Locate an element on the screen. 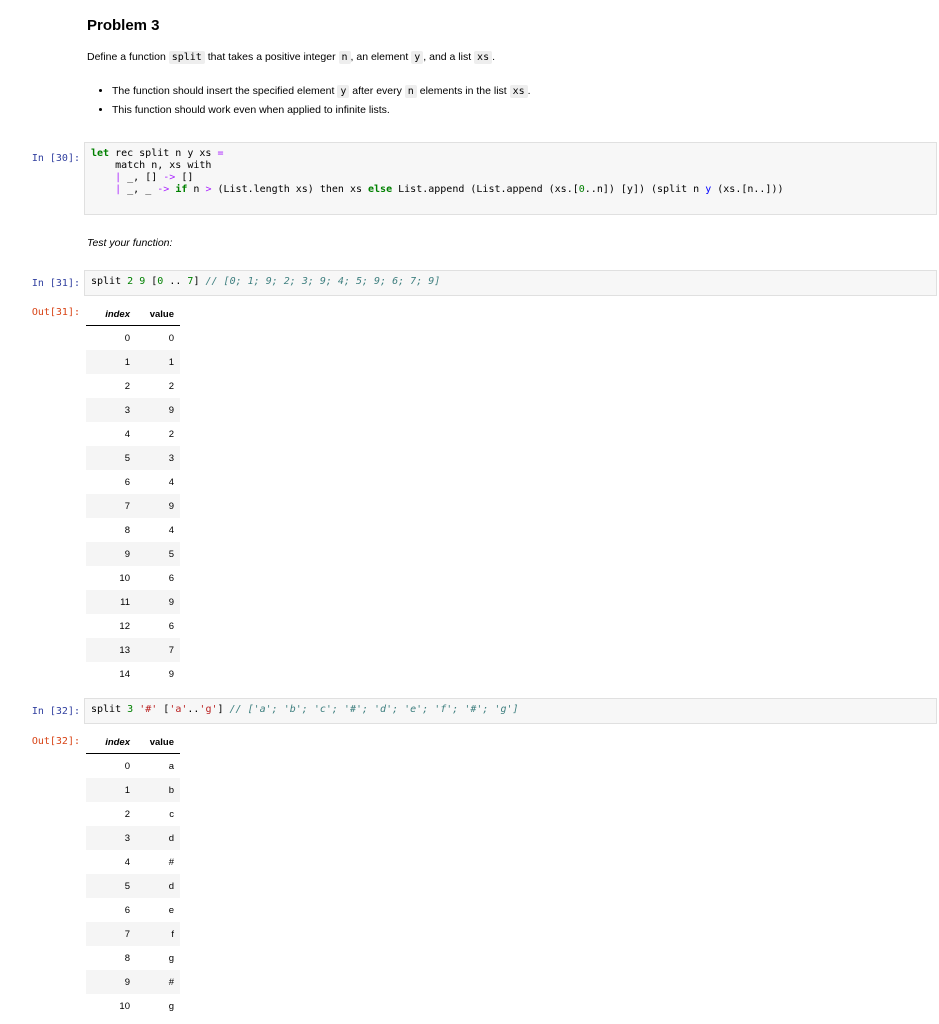 The image size is (939, 1024). table-row: 13 7 is located at coordinates (133, 650).